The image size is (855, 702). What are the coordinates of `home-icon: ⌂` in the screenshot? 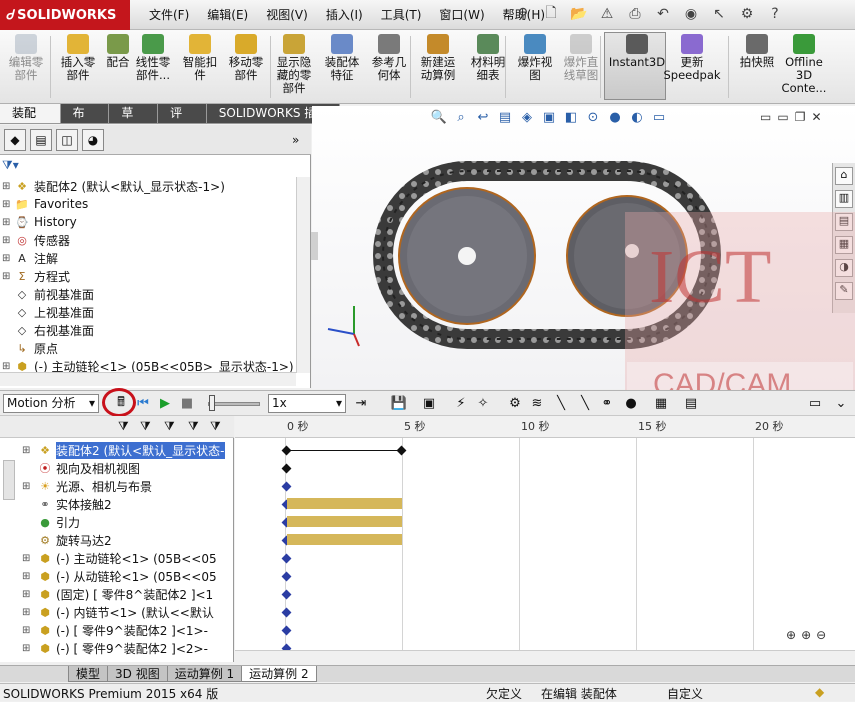 It's located at (844, 176).